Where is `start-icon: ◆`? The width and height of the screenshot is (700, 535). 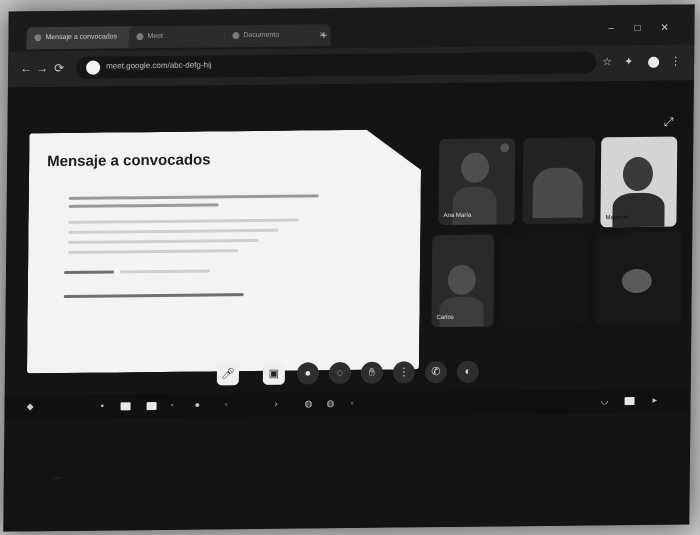
start-icon: ◆ is located at coordinates (30, 406).